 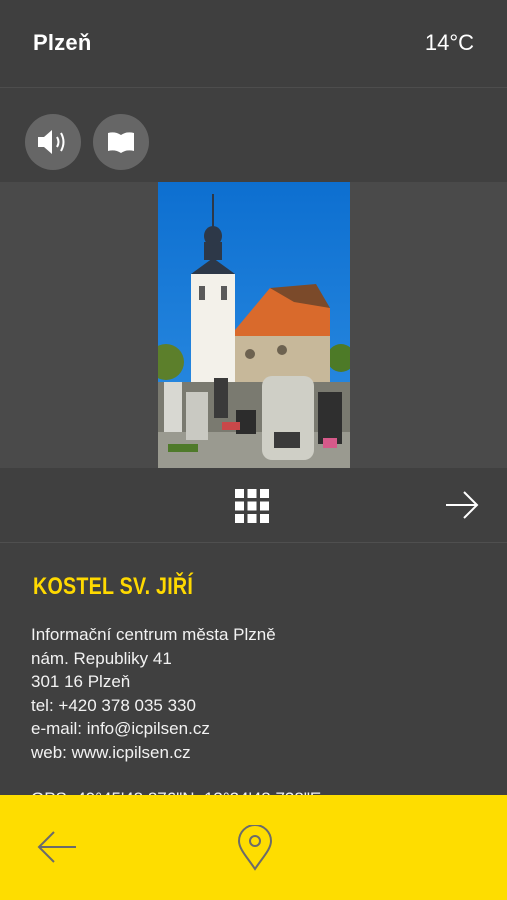 I want to click on audio-button, so click(x=53, y=142).